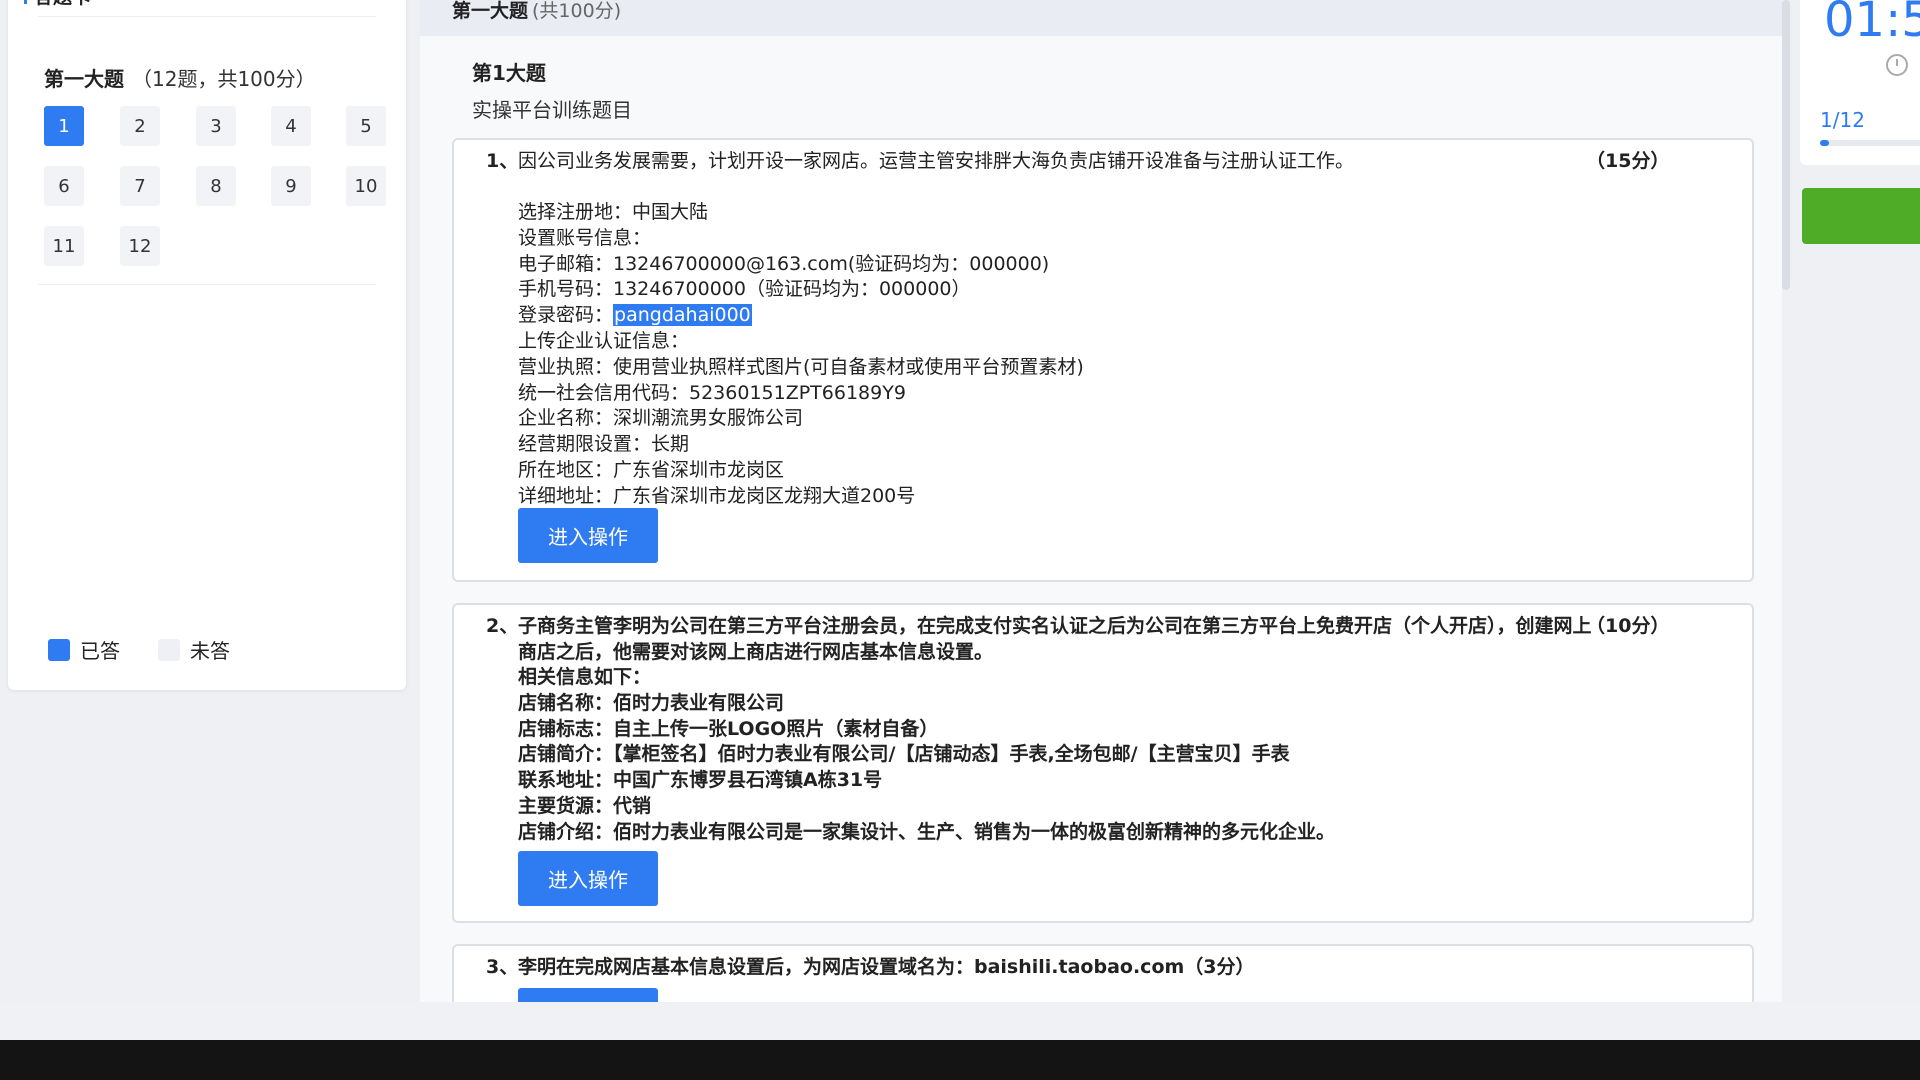 The height and width of the screenshot is (1080, 1920). What do you see at coordinates (1628, 161) in the screenshot?
I see `question-score: （15分）` at bounding box center [1628, 161].